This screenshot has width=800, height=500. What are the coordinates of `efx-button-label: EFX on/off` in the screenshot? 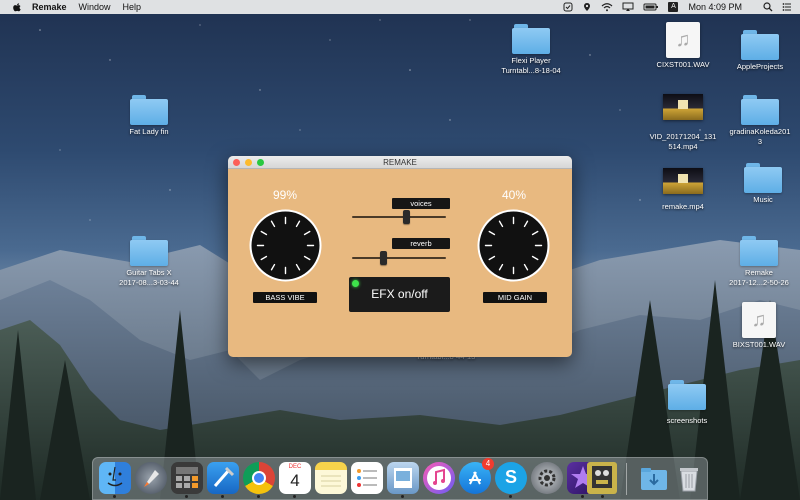 It's located at (399, 294).